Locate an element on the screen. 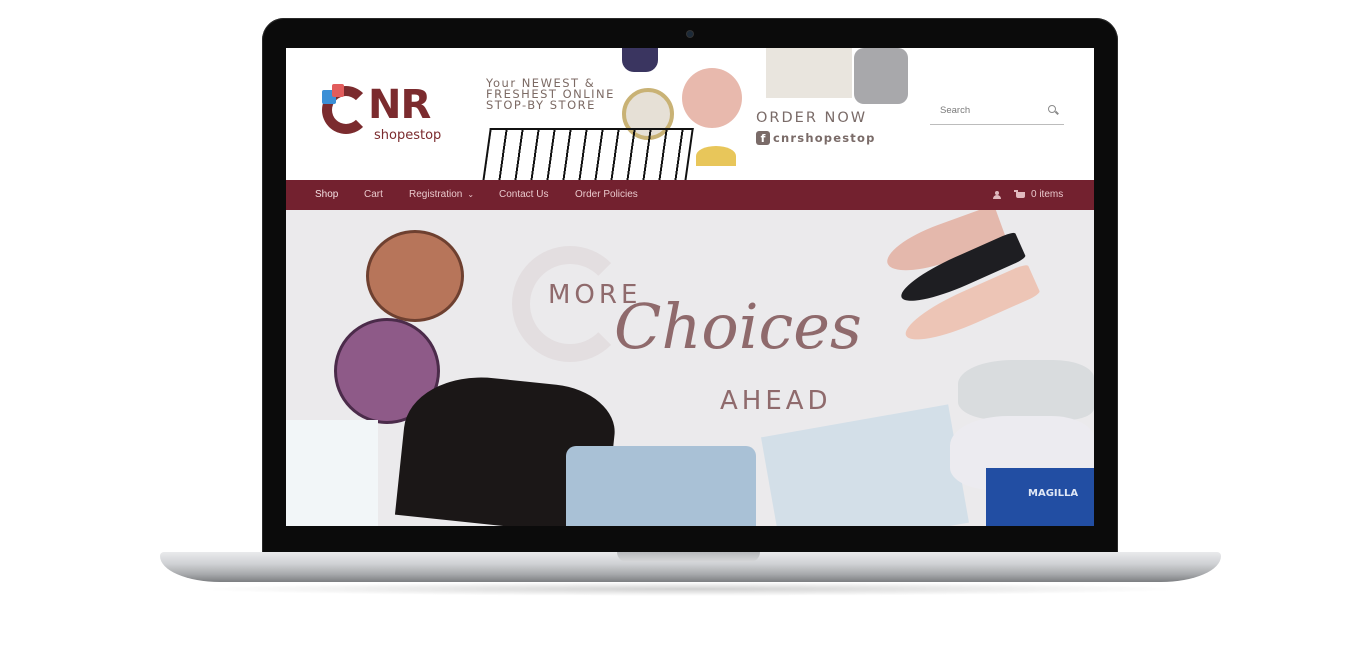  logo-subtitle: shopestop is located at coordinates (408, 135).